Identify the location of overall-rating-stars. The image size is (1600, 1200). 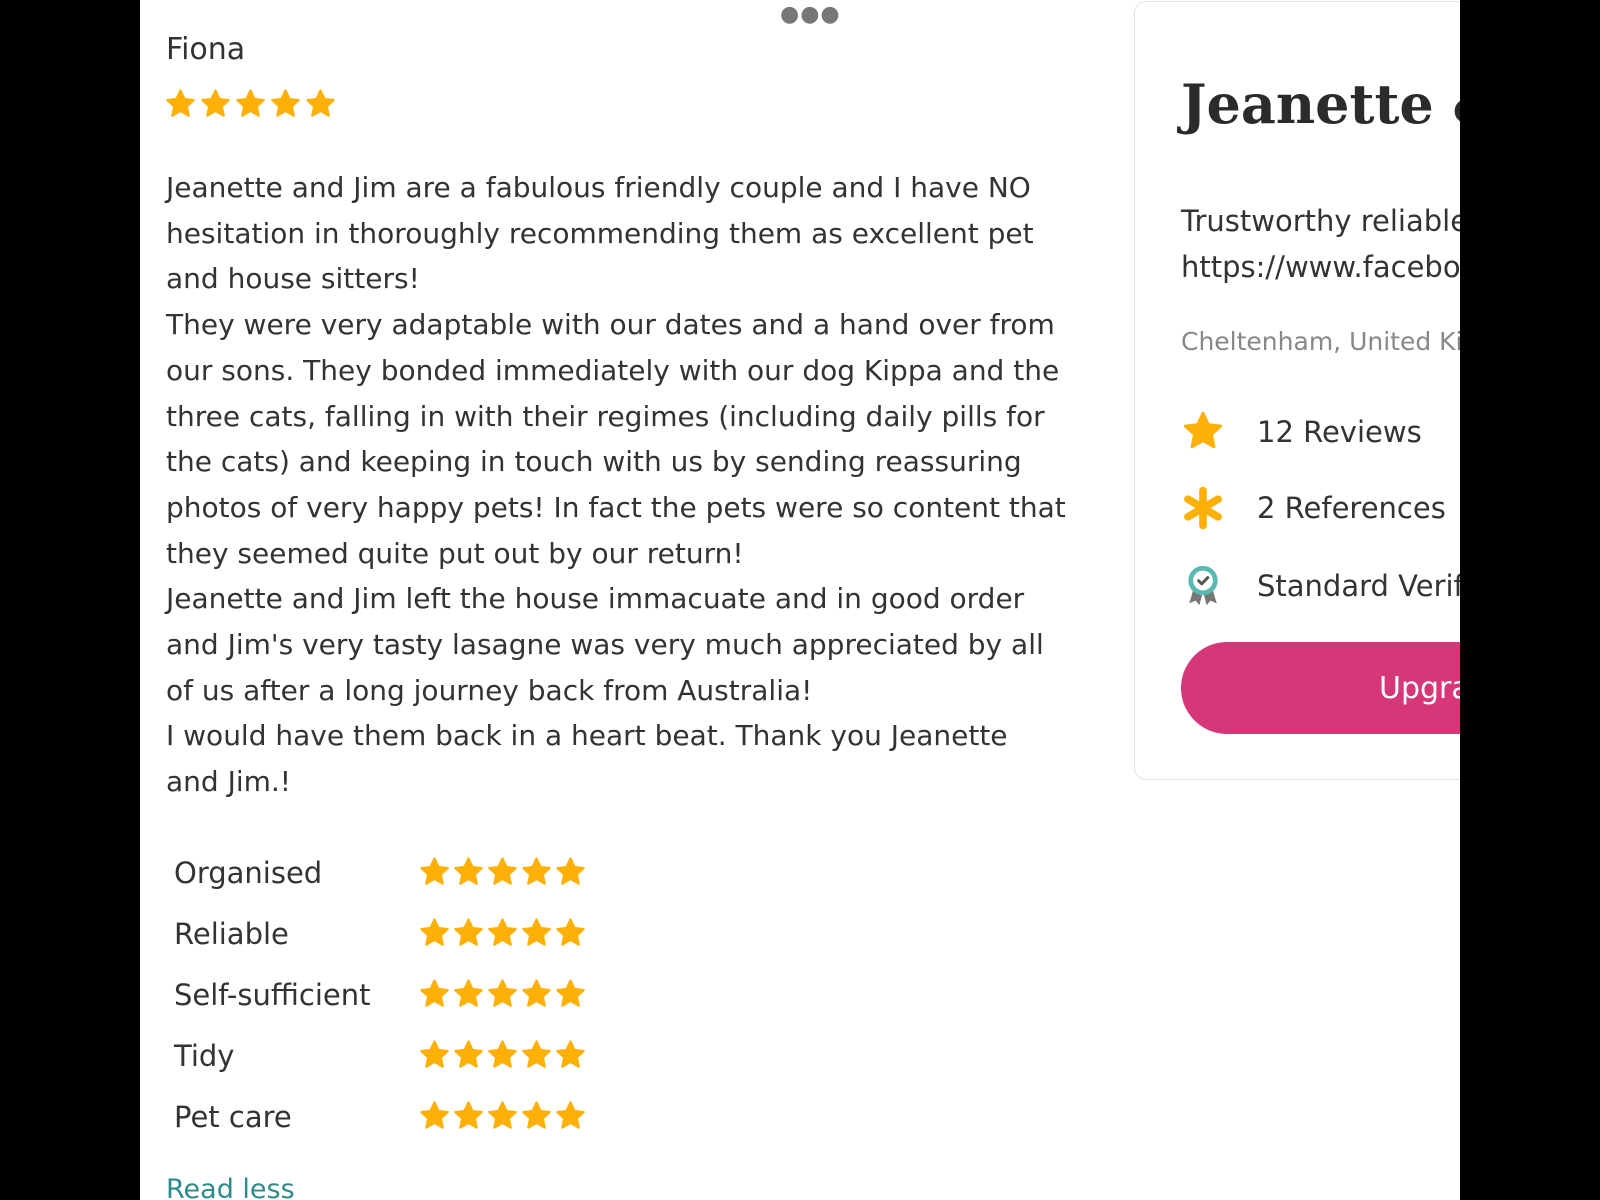
(250, 104).